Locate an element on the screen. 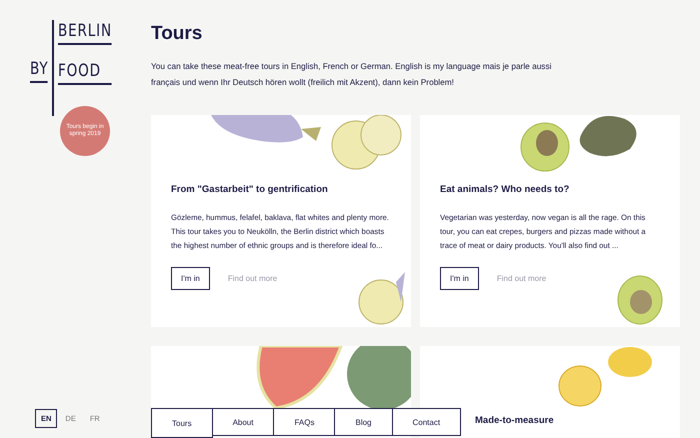  avocado-drawing is located at coordinates (608, 136).